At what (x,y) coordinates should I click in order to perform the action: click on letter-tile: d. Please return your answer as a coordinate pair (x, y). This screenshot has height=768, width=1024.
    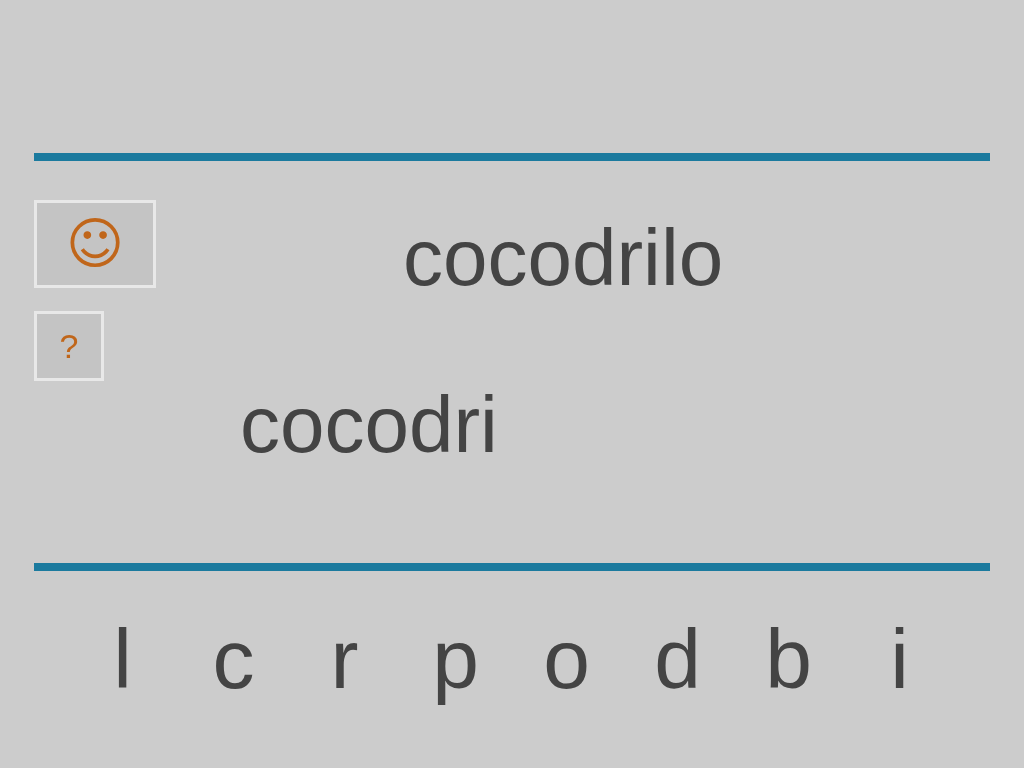
    Looking at the image, I should click on (677, 659).